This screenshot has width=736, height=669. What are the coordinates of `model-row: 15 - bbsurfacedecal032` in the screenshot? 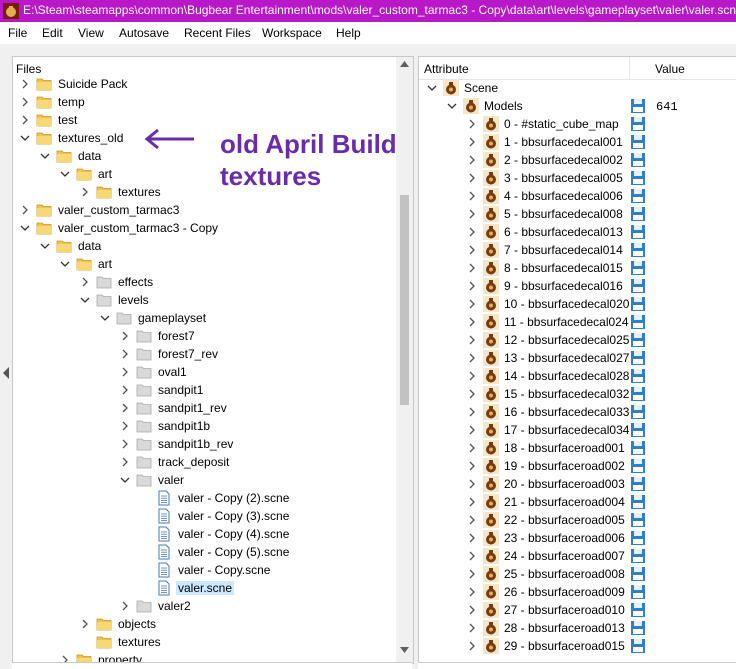 It's located at (577, 394).